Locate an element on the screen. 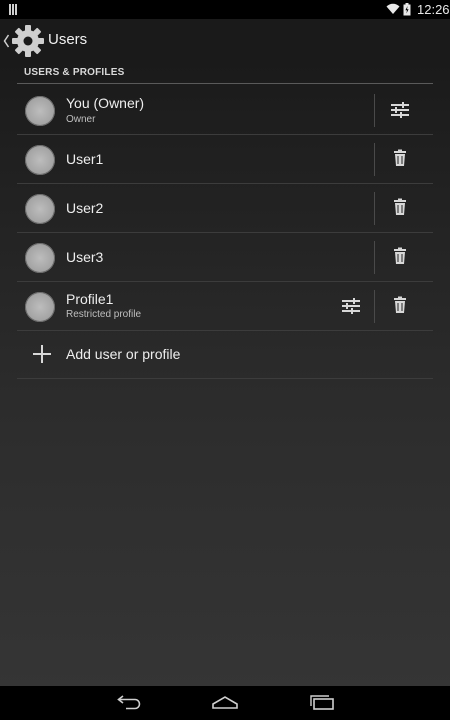  recents-icon is located at coordinates (322, 702).